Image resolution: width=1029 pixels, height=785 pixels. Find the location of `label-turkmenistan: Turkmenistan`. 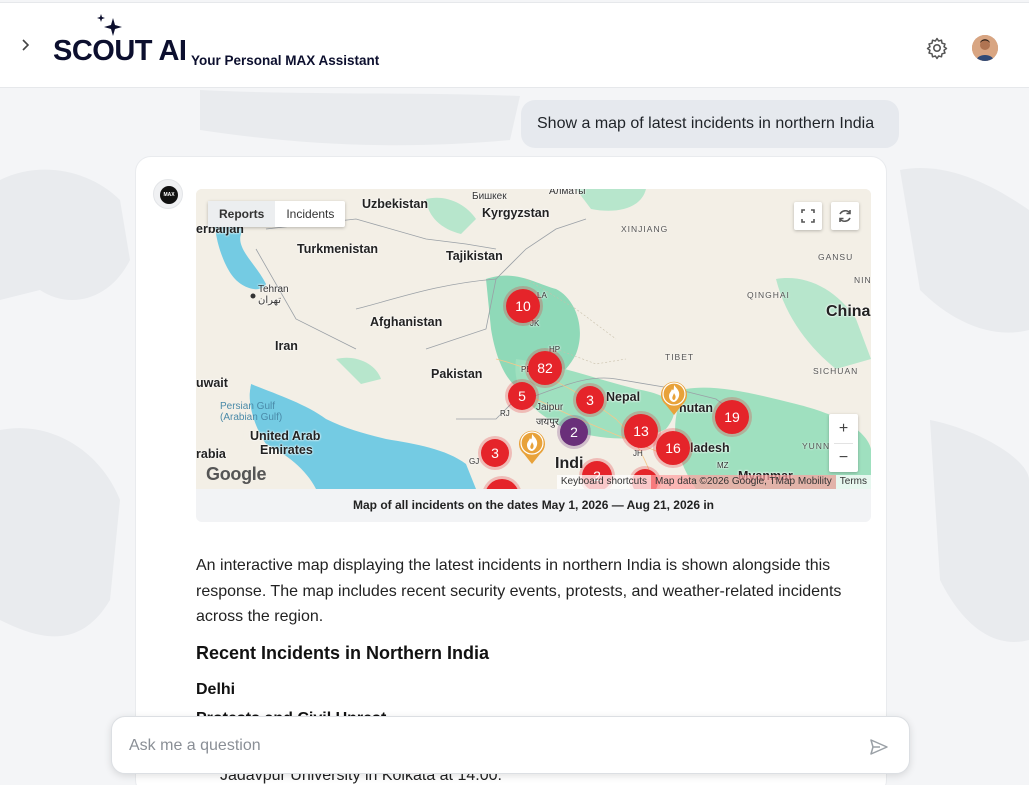

label-turkmenistan: Turkmenistan is located at coordinates (338, 249).